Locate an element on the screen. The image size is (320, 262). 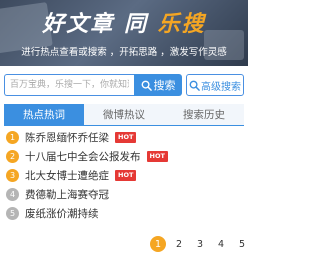
list-item: 4 费德勒上海赛夺冠 is located at coordinates (124, 194).